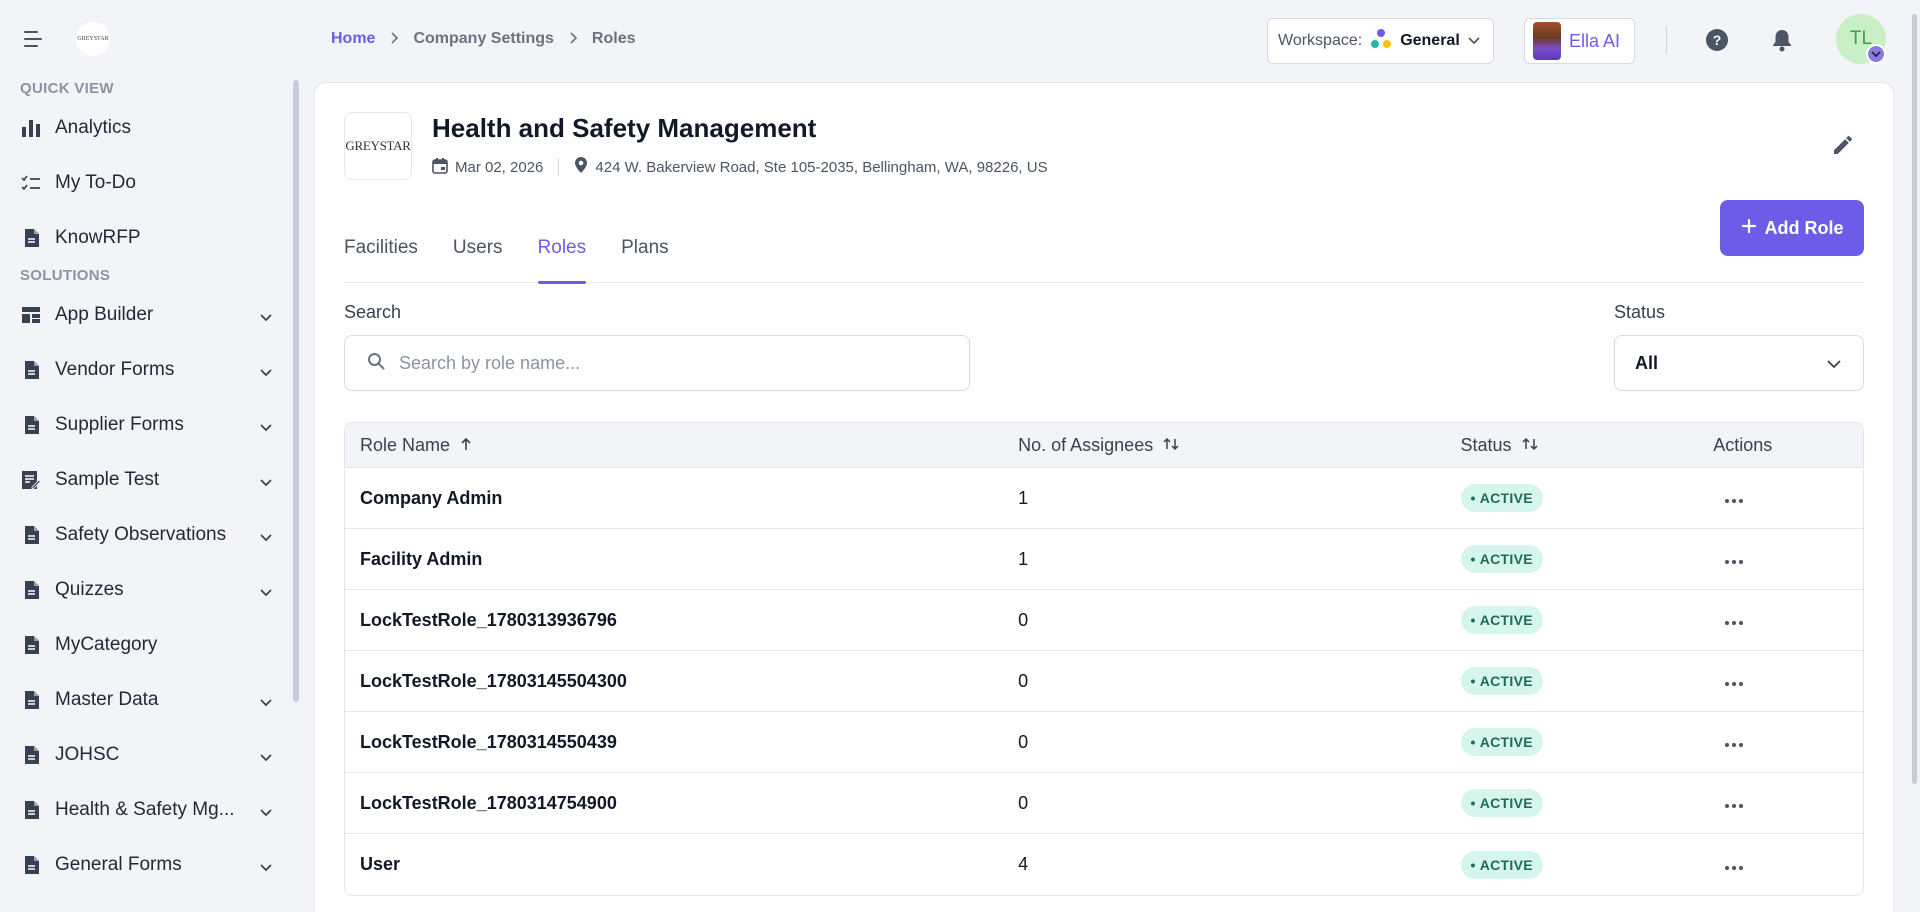  I want to click on column-role-name: Role Name, so click(681, 445).